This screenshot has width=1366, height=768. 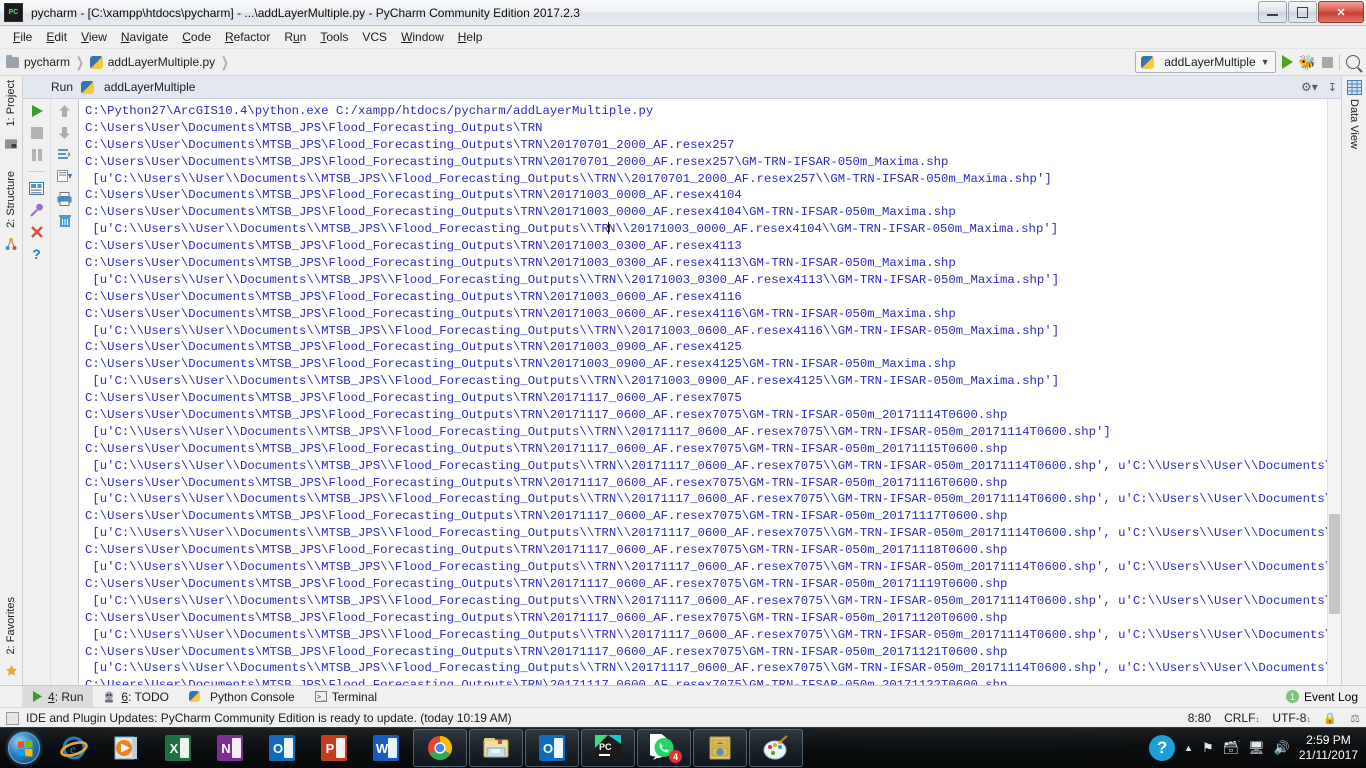 I want to click on system-tray: ? ▲ ⚑ 🗃 🖥 🔊 2:59 PM 21/11/2017, so click(x=1257, y=748).